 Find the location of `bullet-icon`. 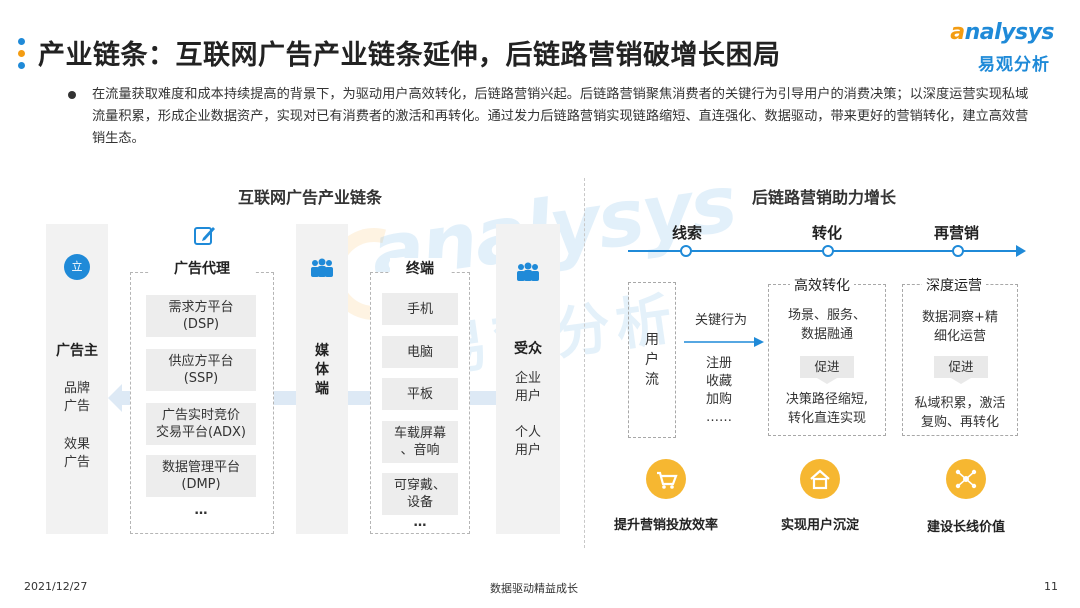

bullet-icon is located at coordinates (72, 95).